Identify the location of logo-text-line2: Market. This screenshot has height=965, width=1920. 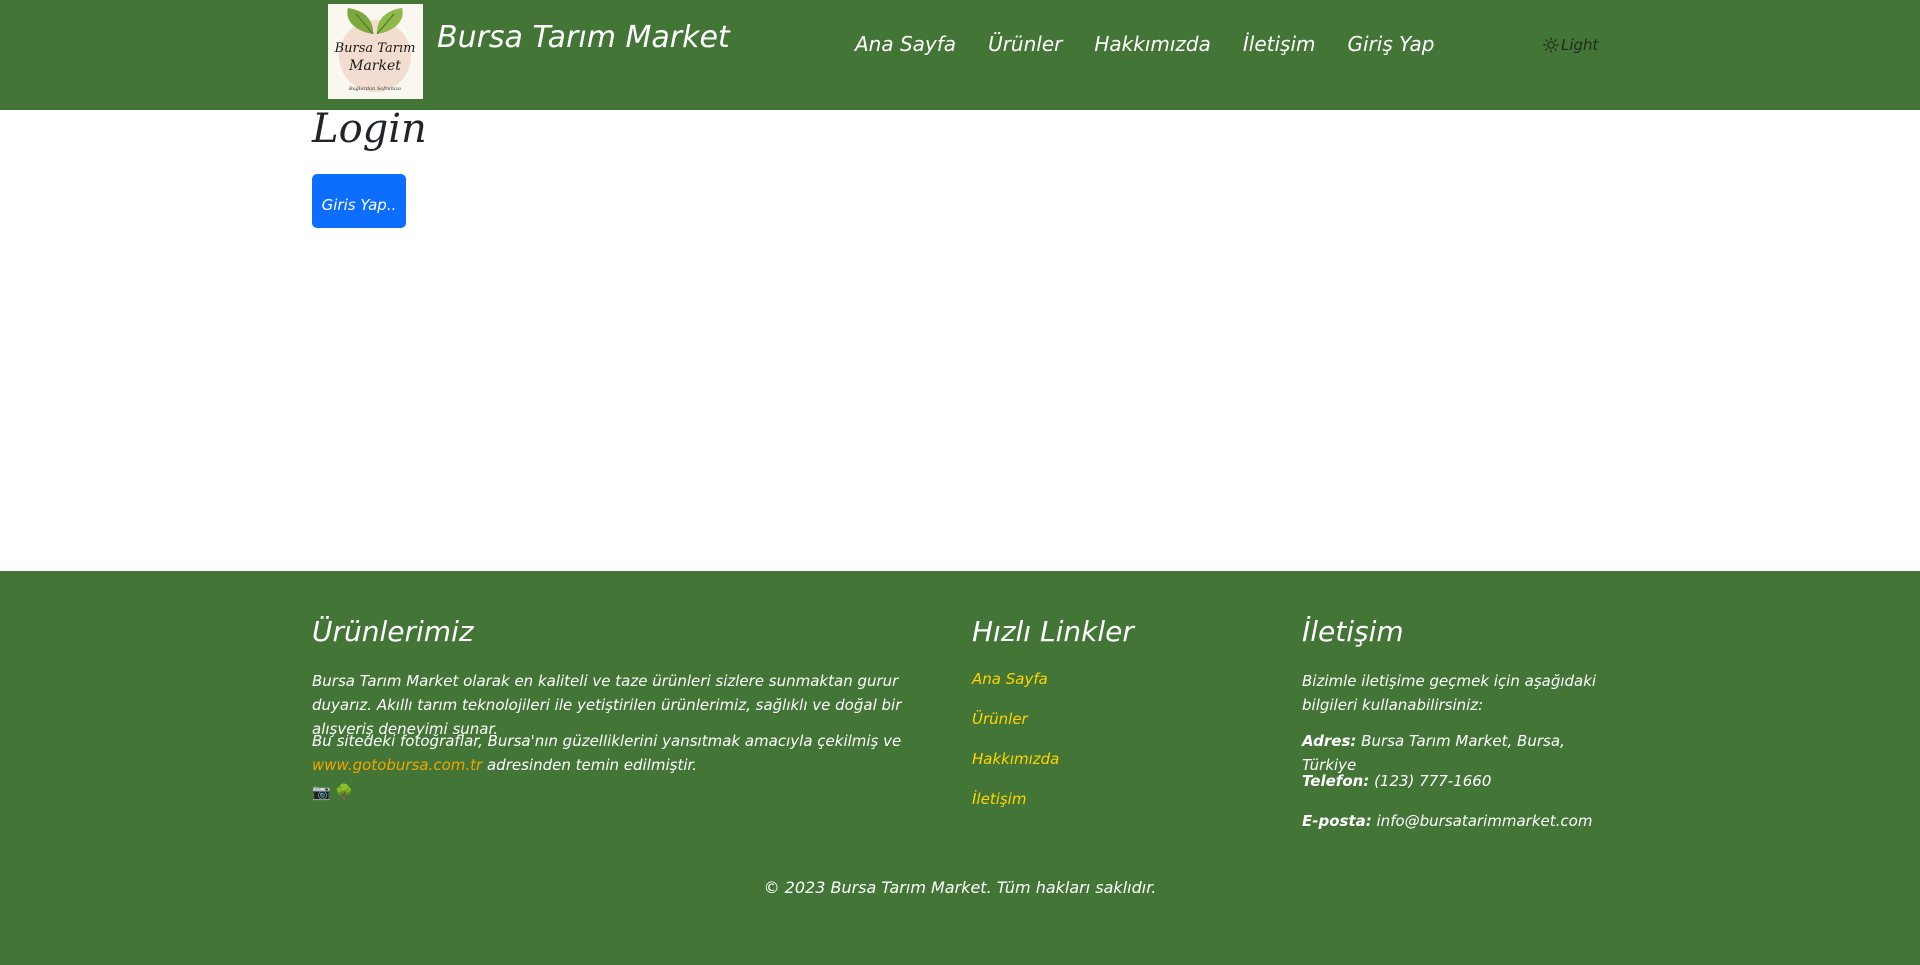
(374, 66).